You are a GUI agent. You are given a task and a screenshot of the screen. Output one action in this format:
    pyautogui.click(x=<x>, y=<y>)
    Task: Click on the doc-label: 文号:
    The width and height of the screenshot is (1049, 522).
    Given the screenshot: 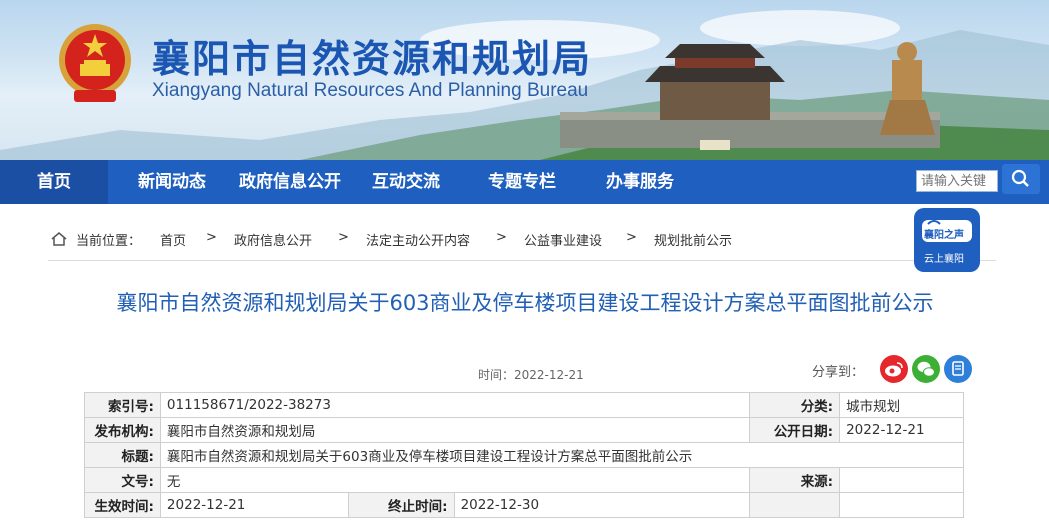 What is the action you would take?
    pyautogui.click(x=122, y=480)
    